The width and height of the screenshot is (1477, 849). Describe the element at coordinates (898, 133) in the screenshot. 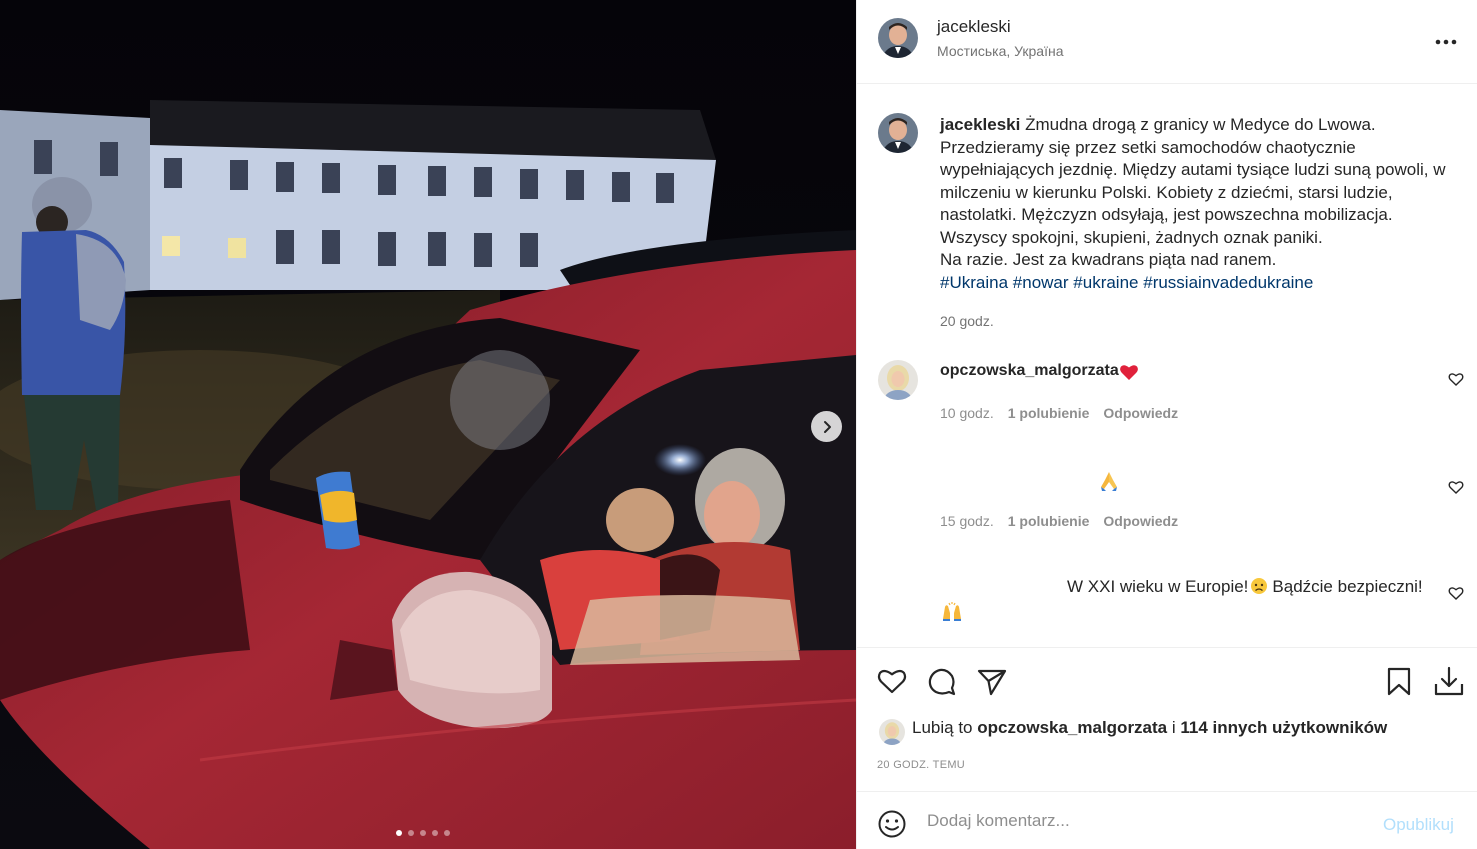

I see `caption-author-avatar` at that location.